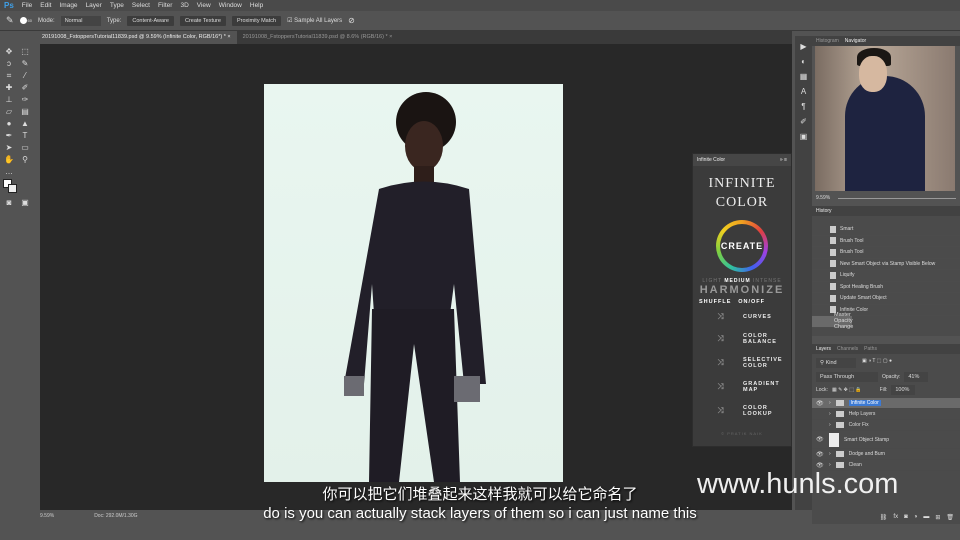 The height and width of the screenshot is (540, 960). What do you see at coordinates (886, 299) in the screenshot?
I see `history-item: Update Smart Object` at bounding box center [886, 299].